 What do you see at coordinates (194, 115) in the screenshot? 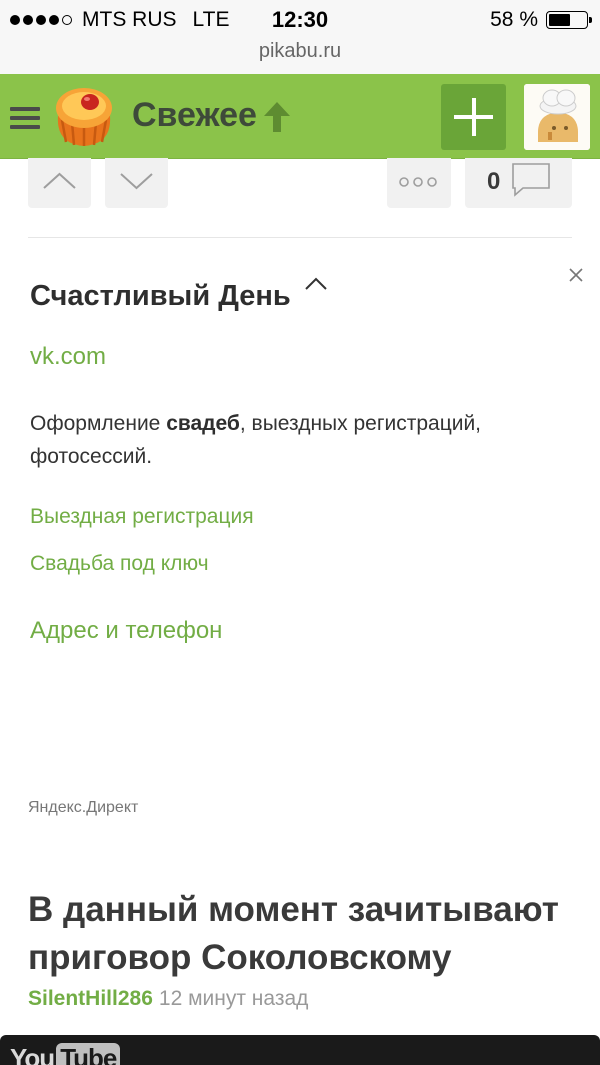
I see `section-title: Свежее` at bounding box center [194, 115].